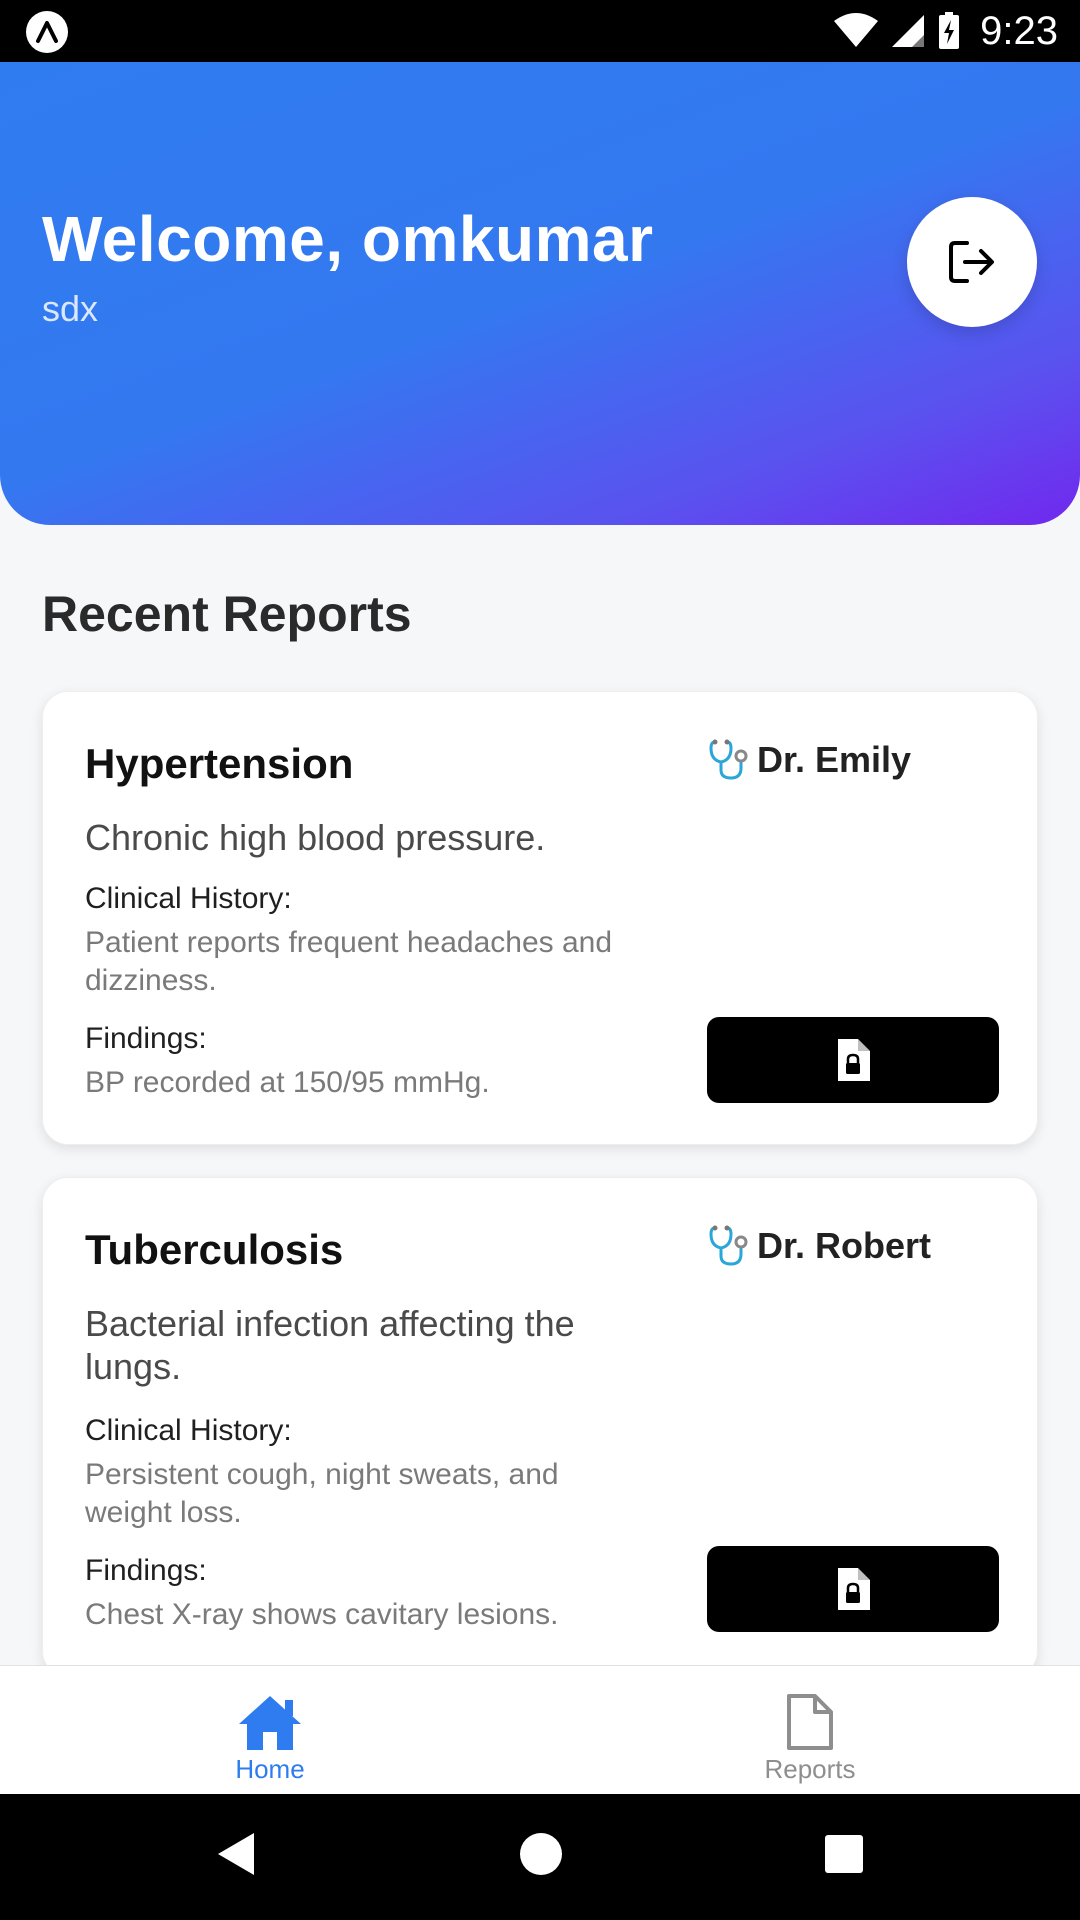 The width and height of the screenshot is (1080, 1920). What do you see at coordinates (47, 32) in the screenshot?
I see `app-notification-icon` at bounding box center [47, 32].